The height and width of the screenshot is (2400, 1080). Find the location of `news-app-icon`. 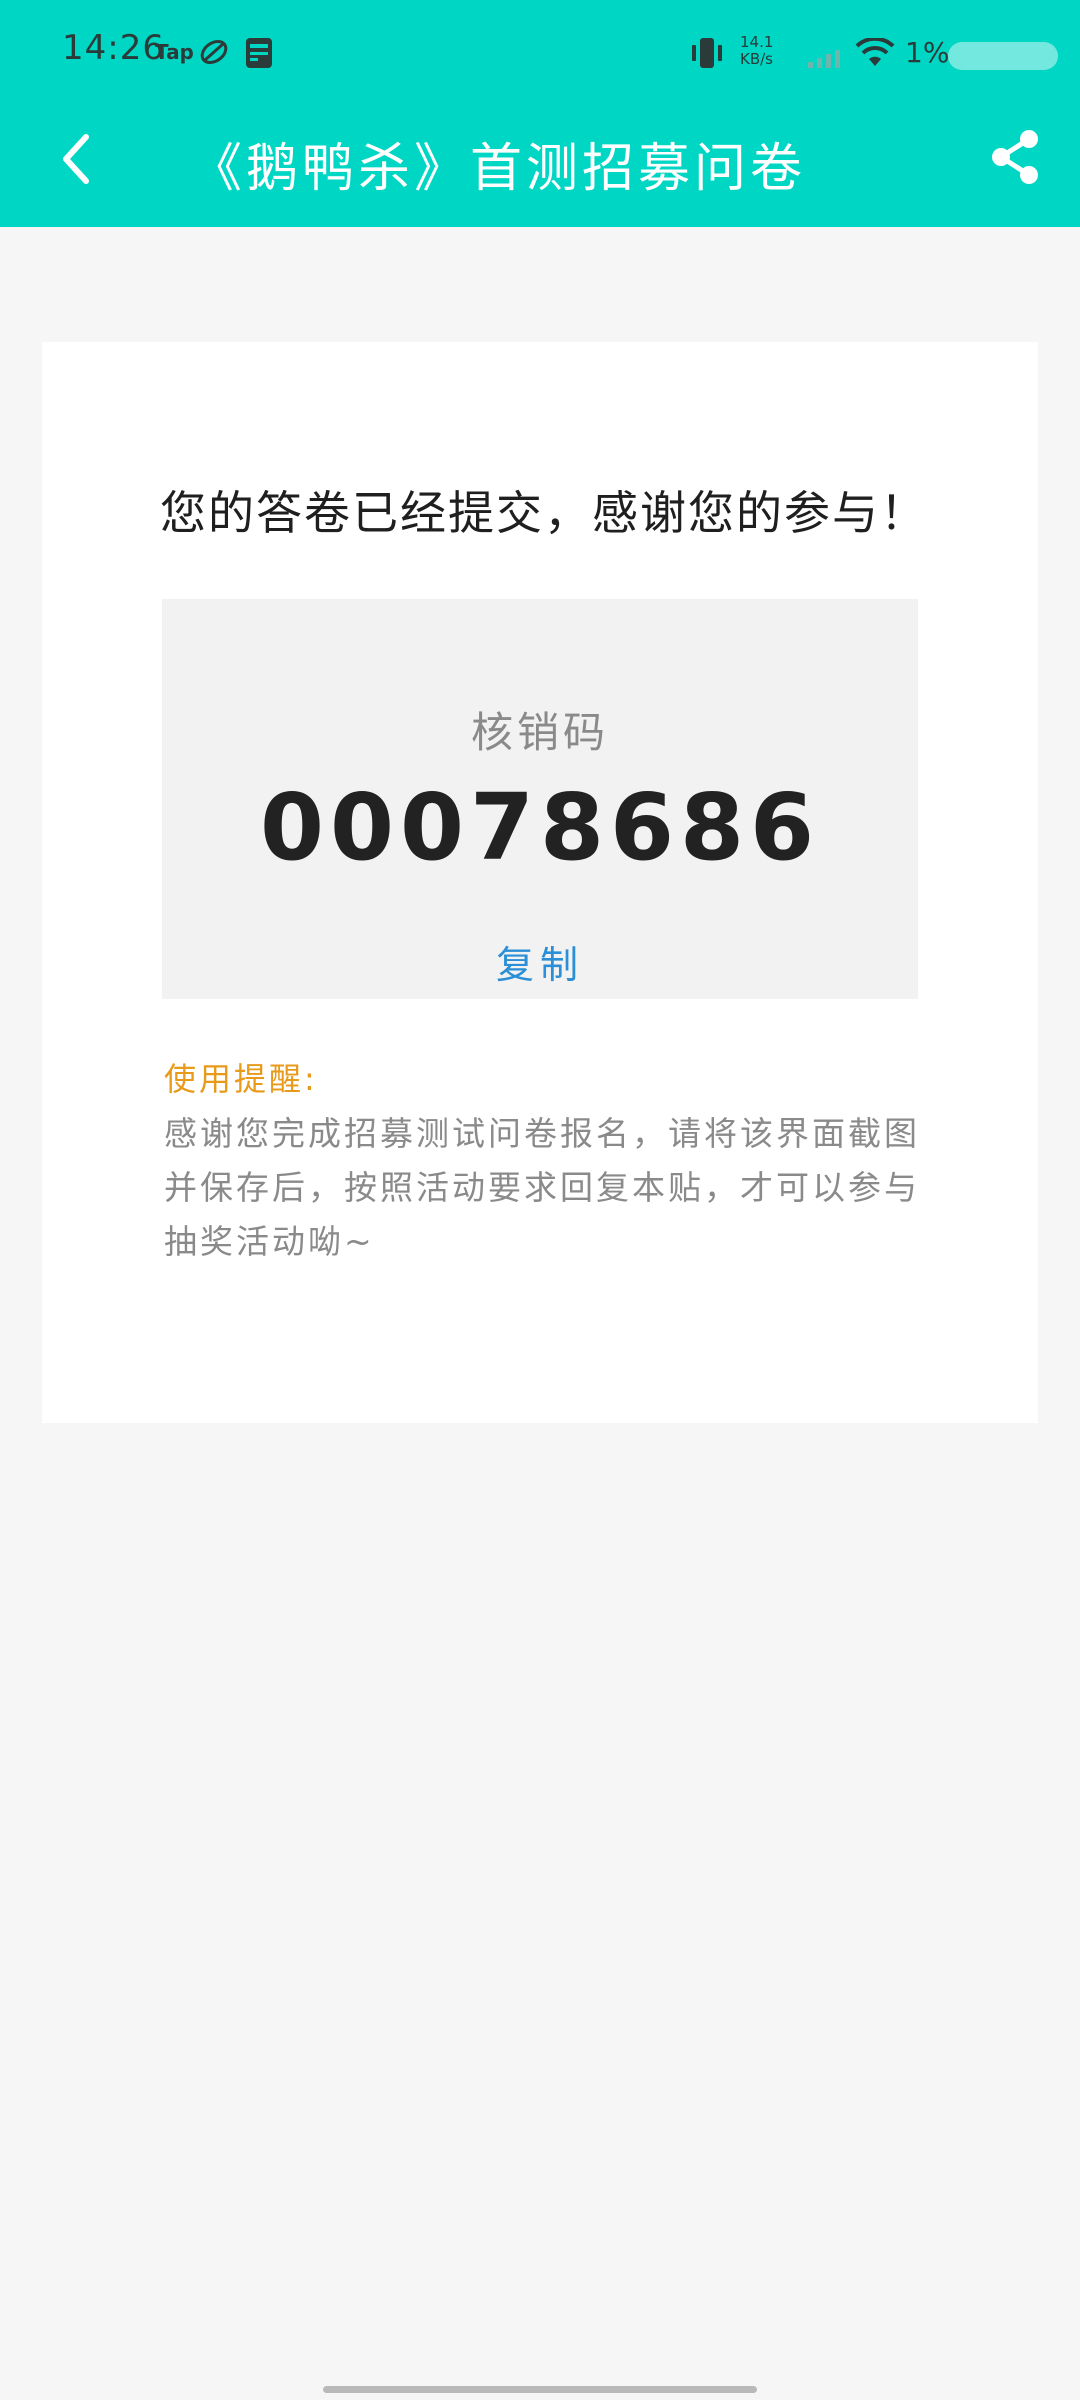

news-app-icon is located at coordinates (259, 55).